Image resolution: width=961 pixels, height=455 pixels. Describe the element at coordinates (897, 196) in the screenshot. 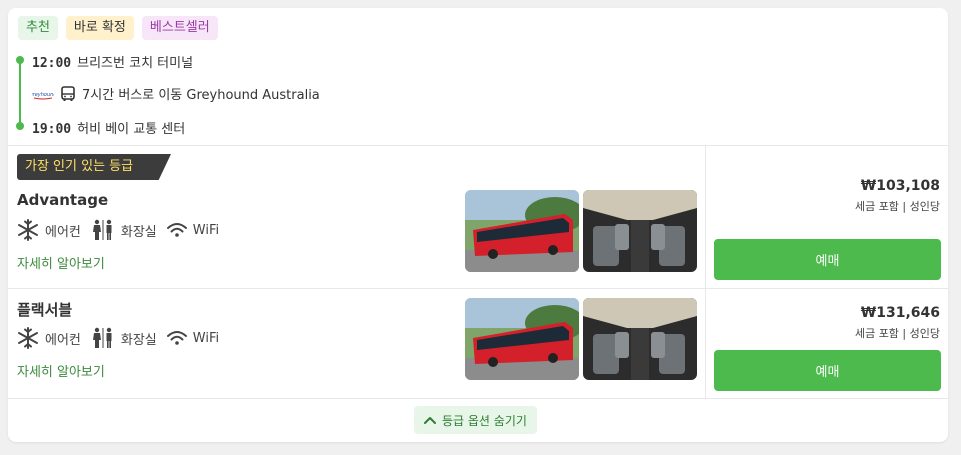

I see `price-advantage: ₩103,108 세금 포함 | 성인당` at that location.